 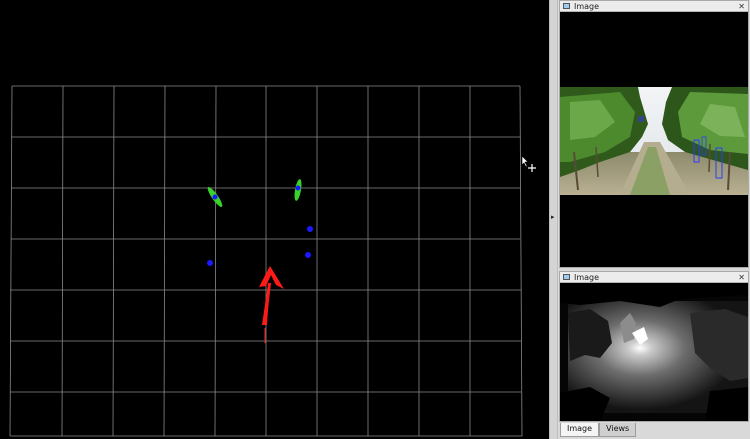 I want to click on move-cursor-icon, so click(x=530, y=166).